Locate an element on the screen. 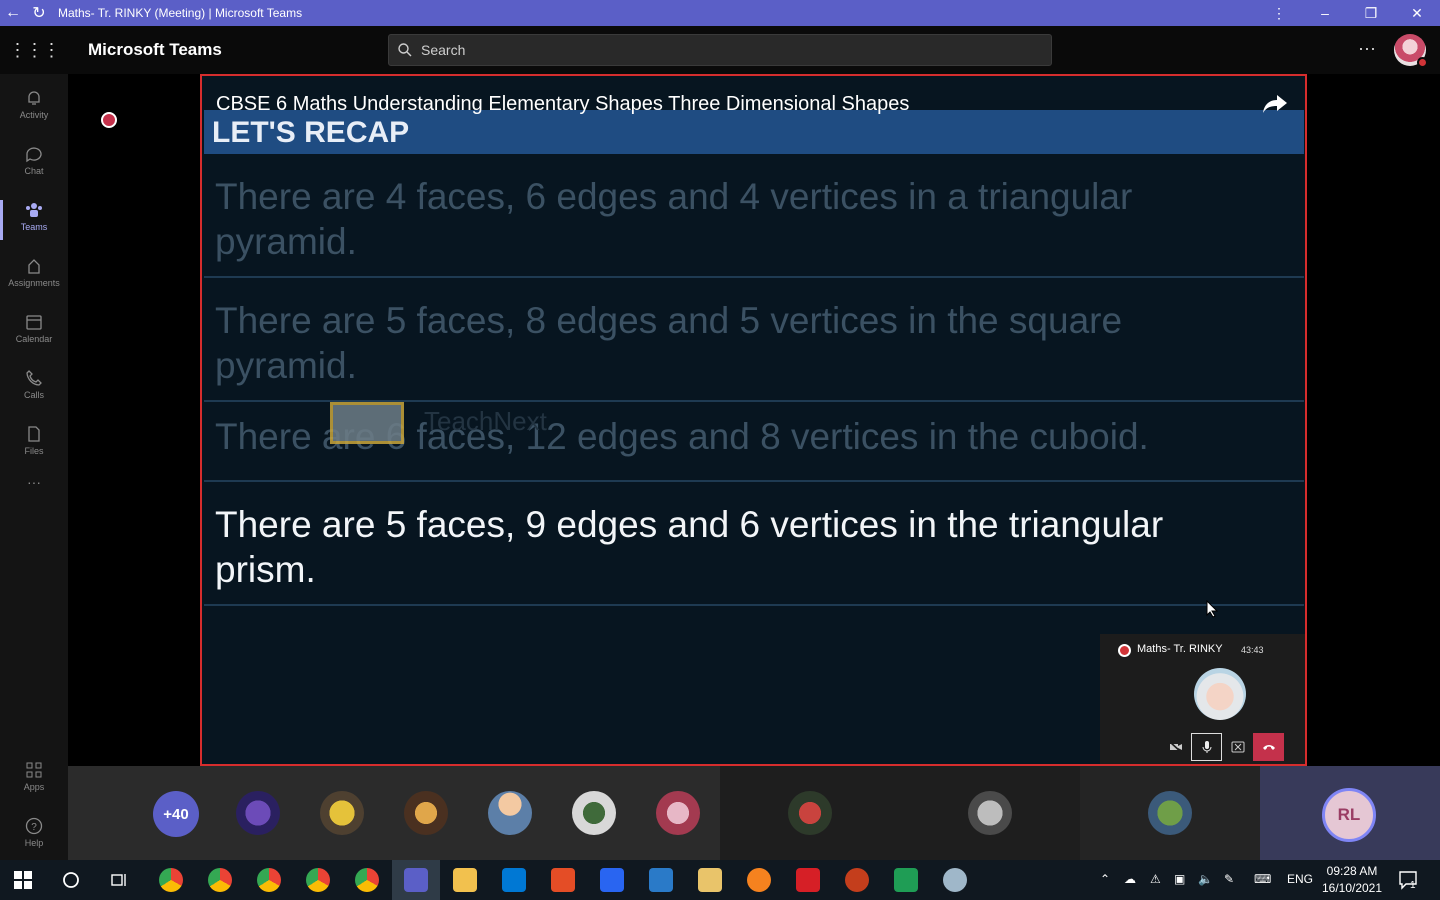 The width and height of the screenshot is (1440, 900). rail-item-calls: Calls is located at coordinates (34, 388).